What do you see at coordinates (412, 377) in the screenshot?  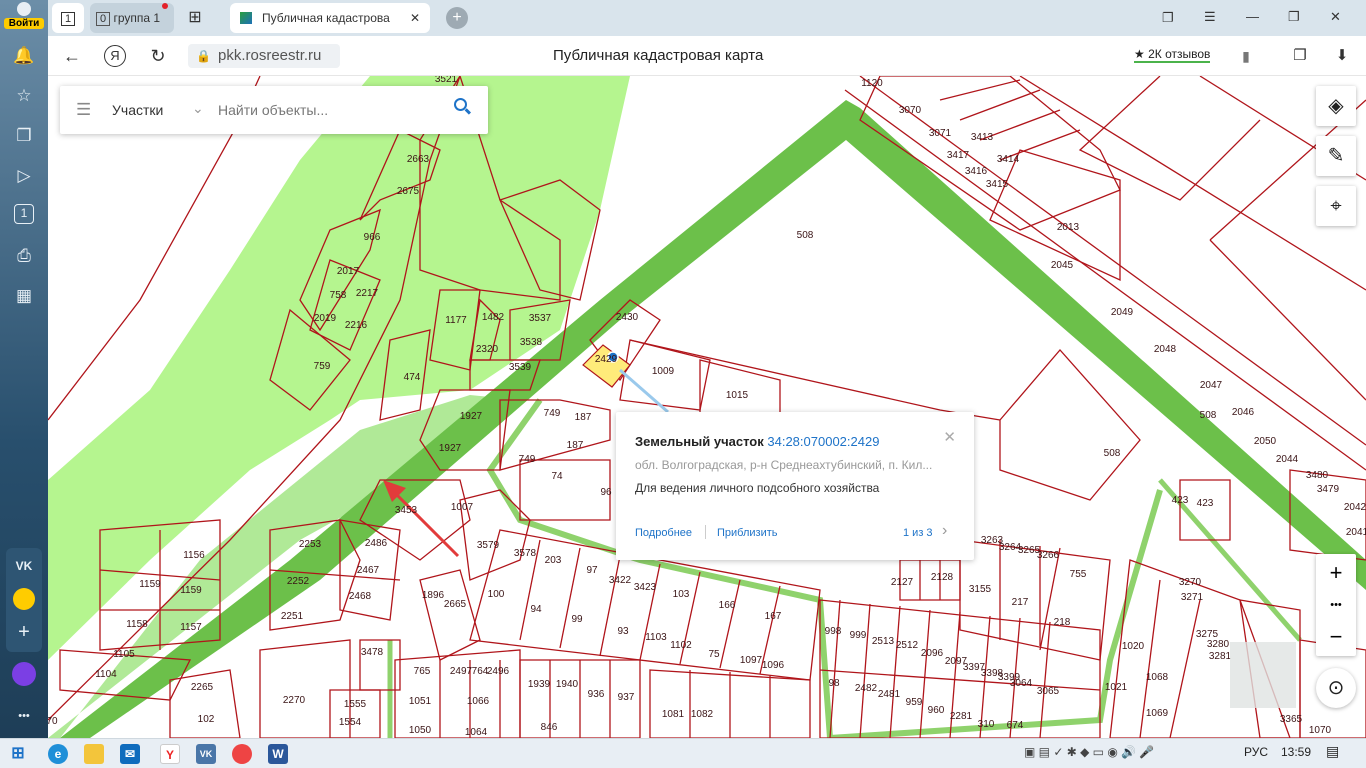 I see `parcel-label: 474` at bounding box center [412, 377].